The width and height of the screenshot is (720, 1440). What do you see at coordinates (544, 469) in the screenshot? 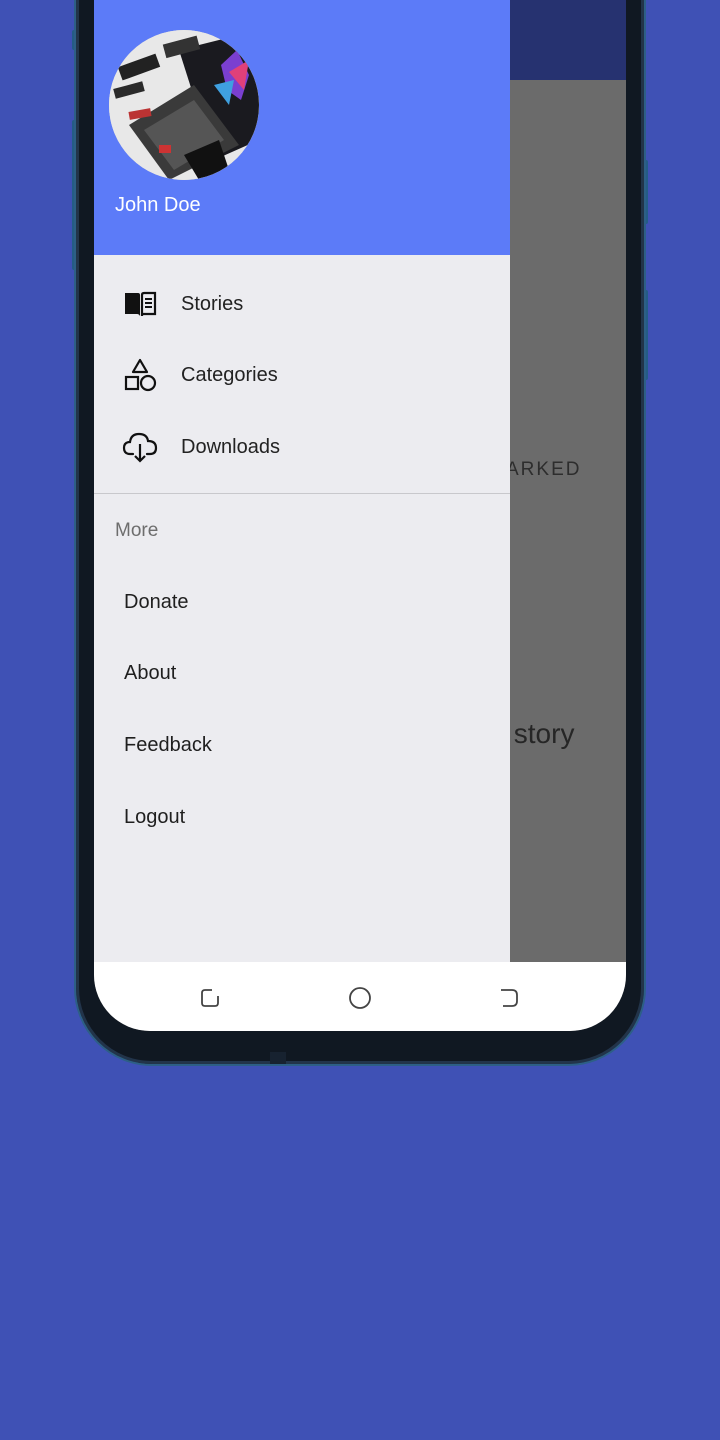
I see `empty-state-label: ARKED` at bounding box center [544, 469].